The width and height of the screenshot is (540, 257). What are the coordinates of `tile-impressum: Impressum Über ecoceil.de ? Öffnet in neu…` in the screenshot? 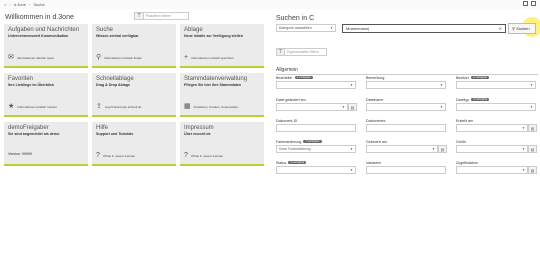 It's located at (222, 144).